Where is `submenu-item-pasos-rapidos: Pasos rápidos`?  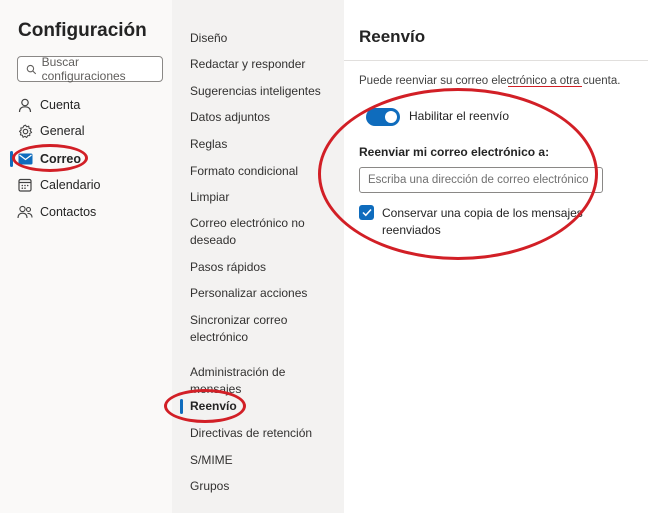
submenu-item-pasos-rapidos: Pasos rápidos is located at coordinates (265, 267).